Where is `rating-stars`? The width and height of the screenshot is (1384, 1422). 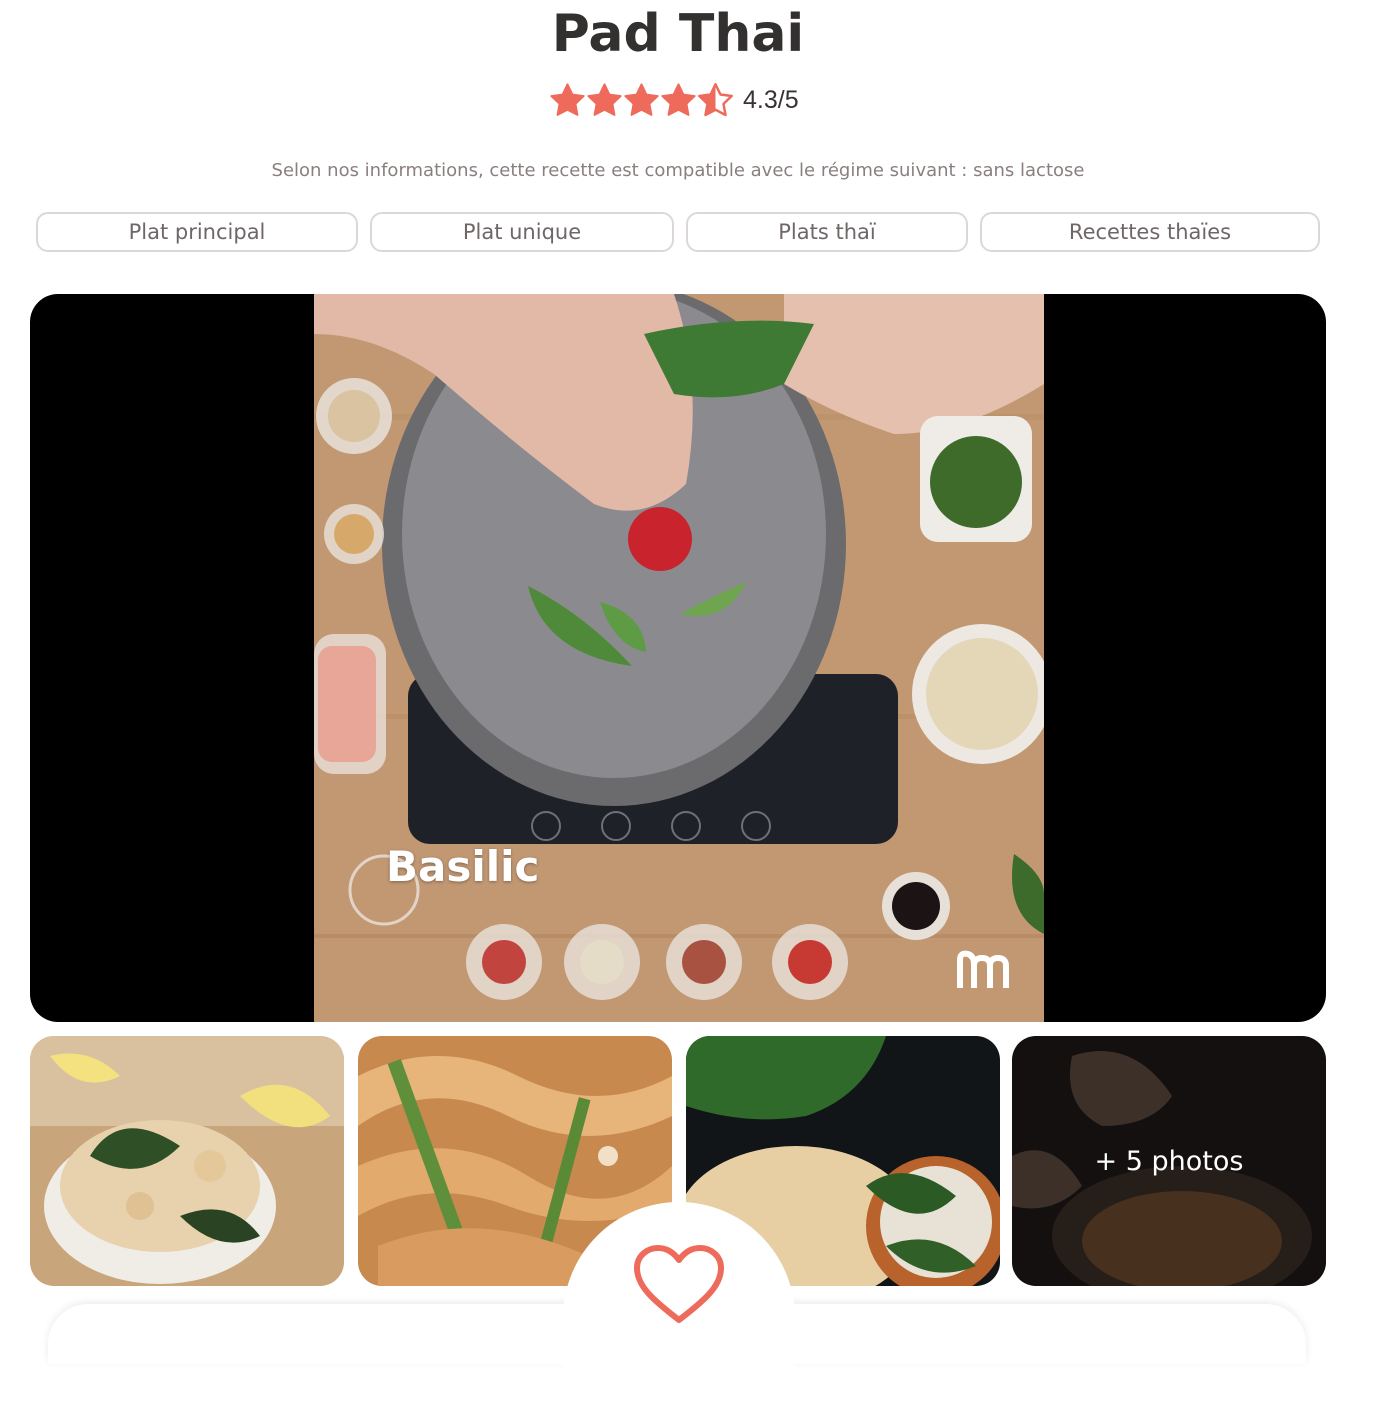
rating-stars is located at coordinates (641, 100).